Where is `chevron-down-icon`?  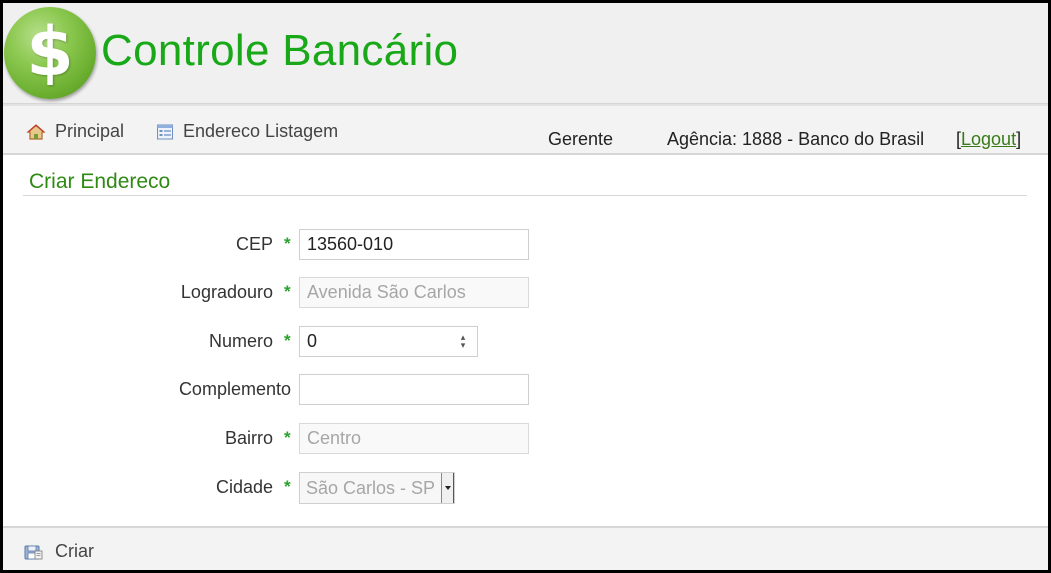
chevron-down-icon is located at coordinates (447, 488).